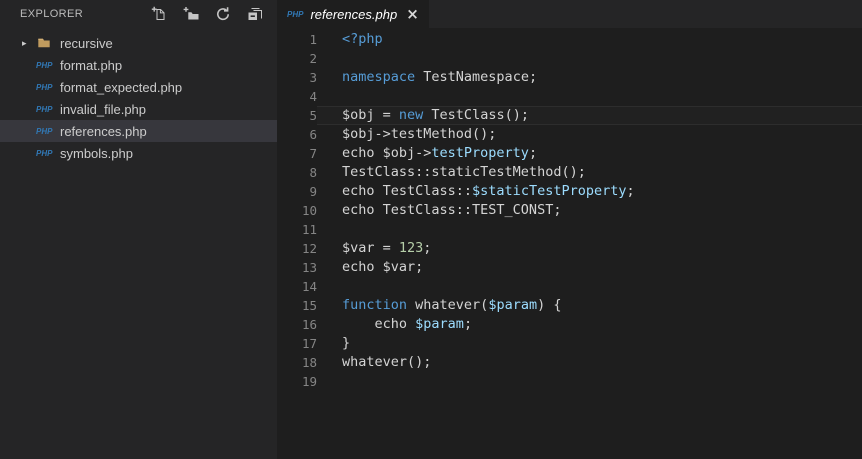 The image size is (862, 459). I want to click on file-row-references-php: PHP references.php, so click(138, 131).